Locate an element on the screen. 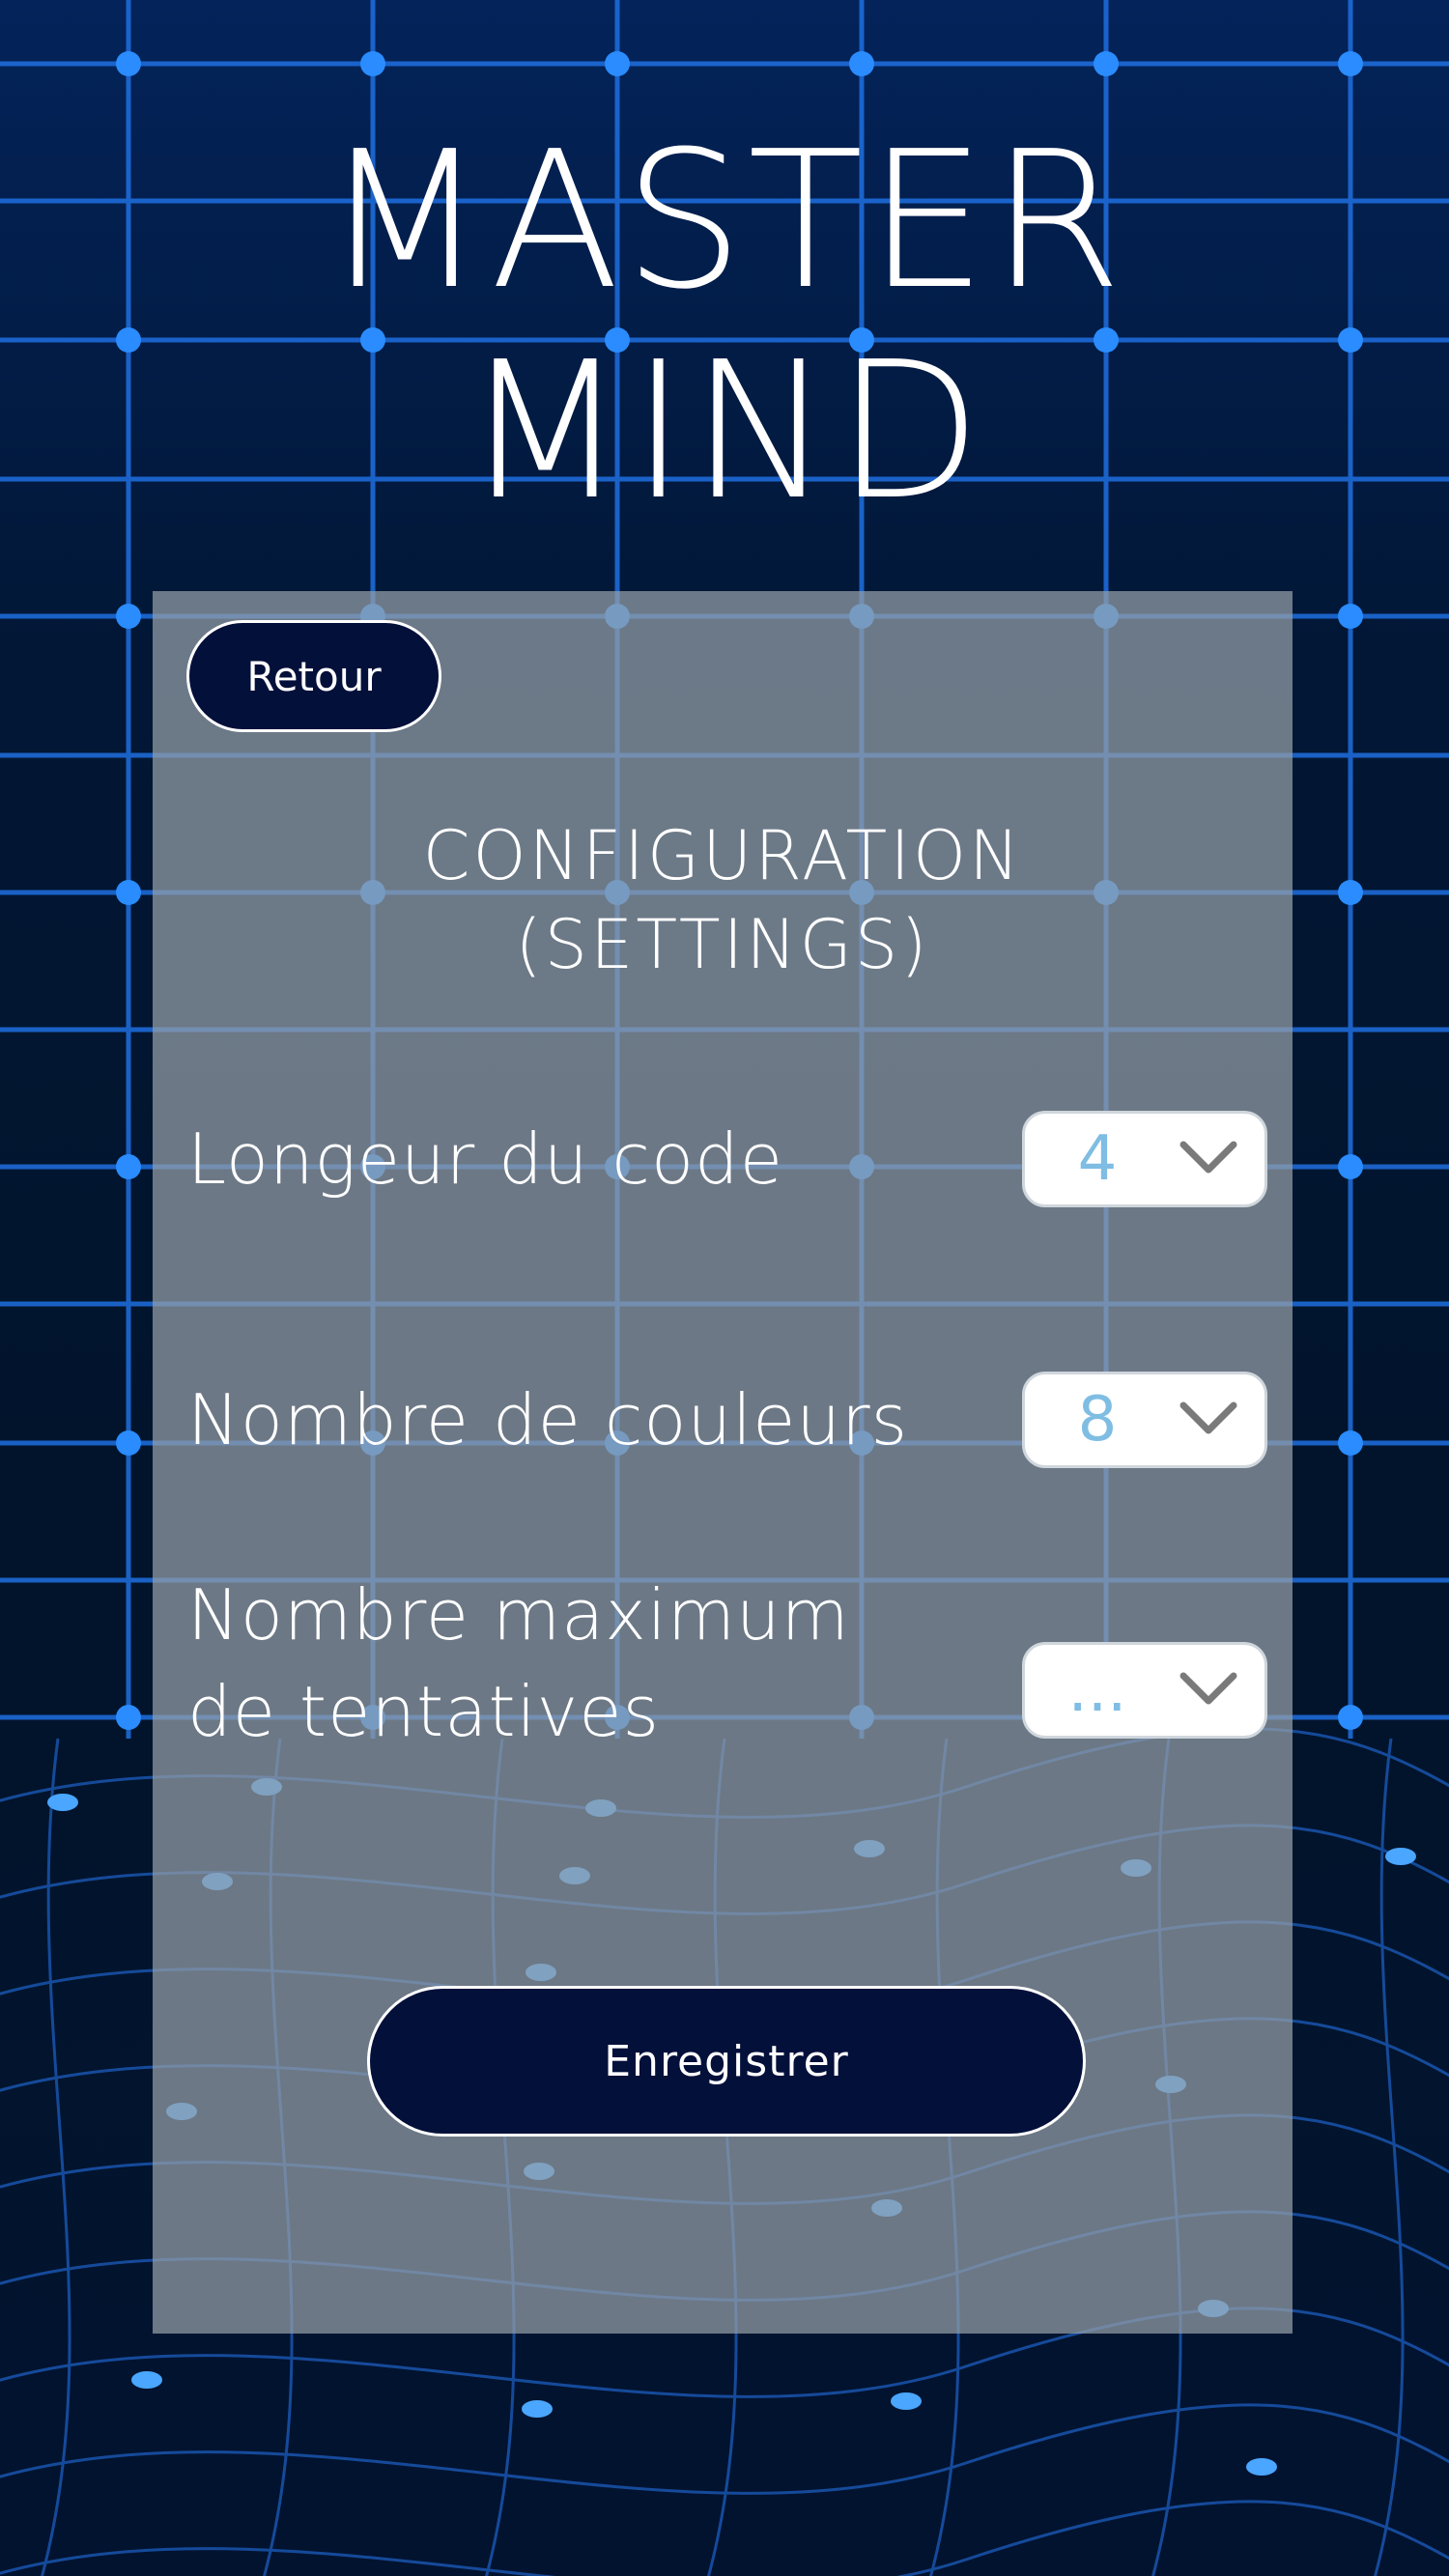  save-button: Enregistrer is located at coordinates (726, 2061).